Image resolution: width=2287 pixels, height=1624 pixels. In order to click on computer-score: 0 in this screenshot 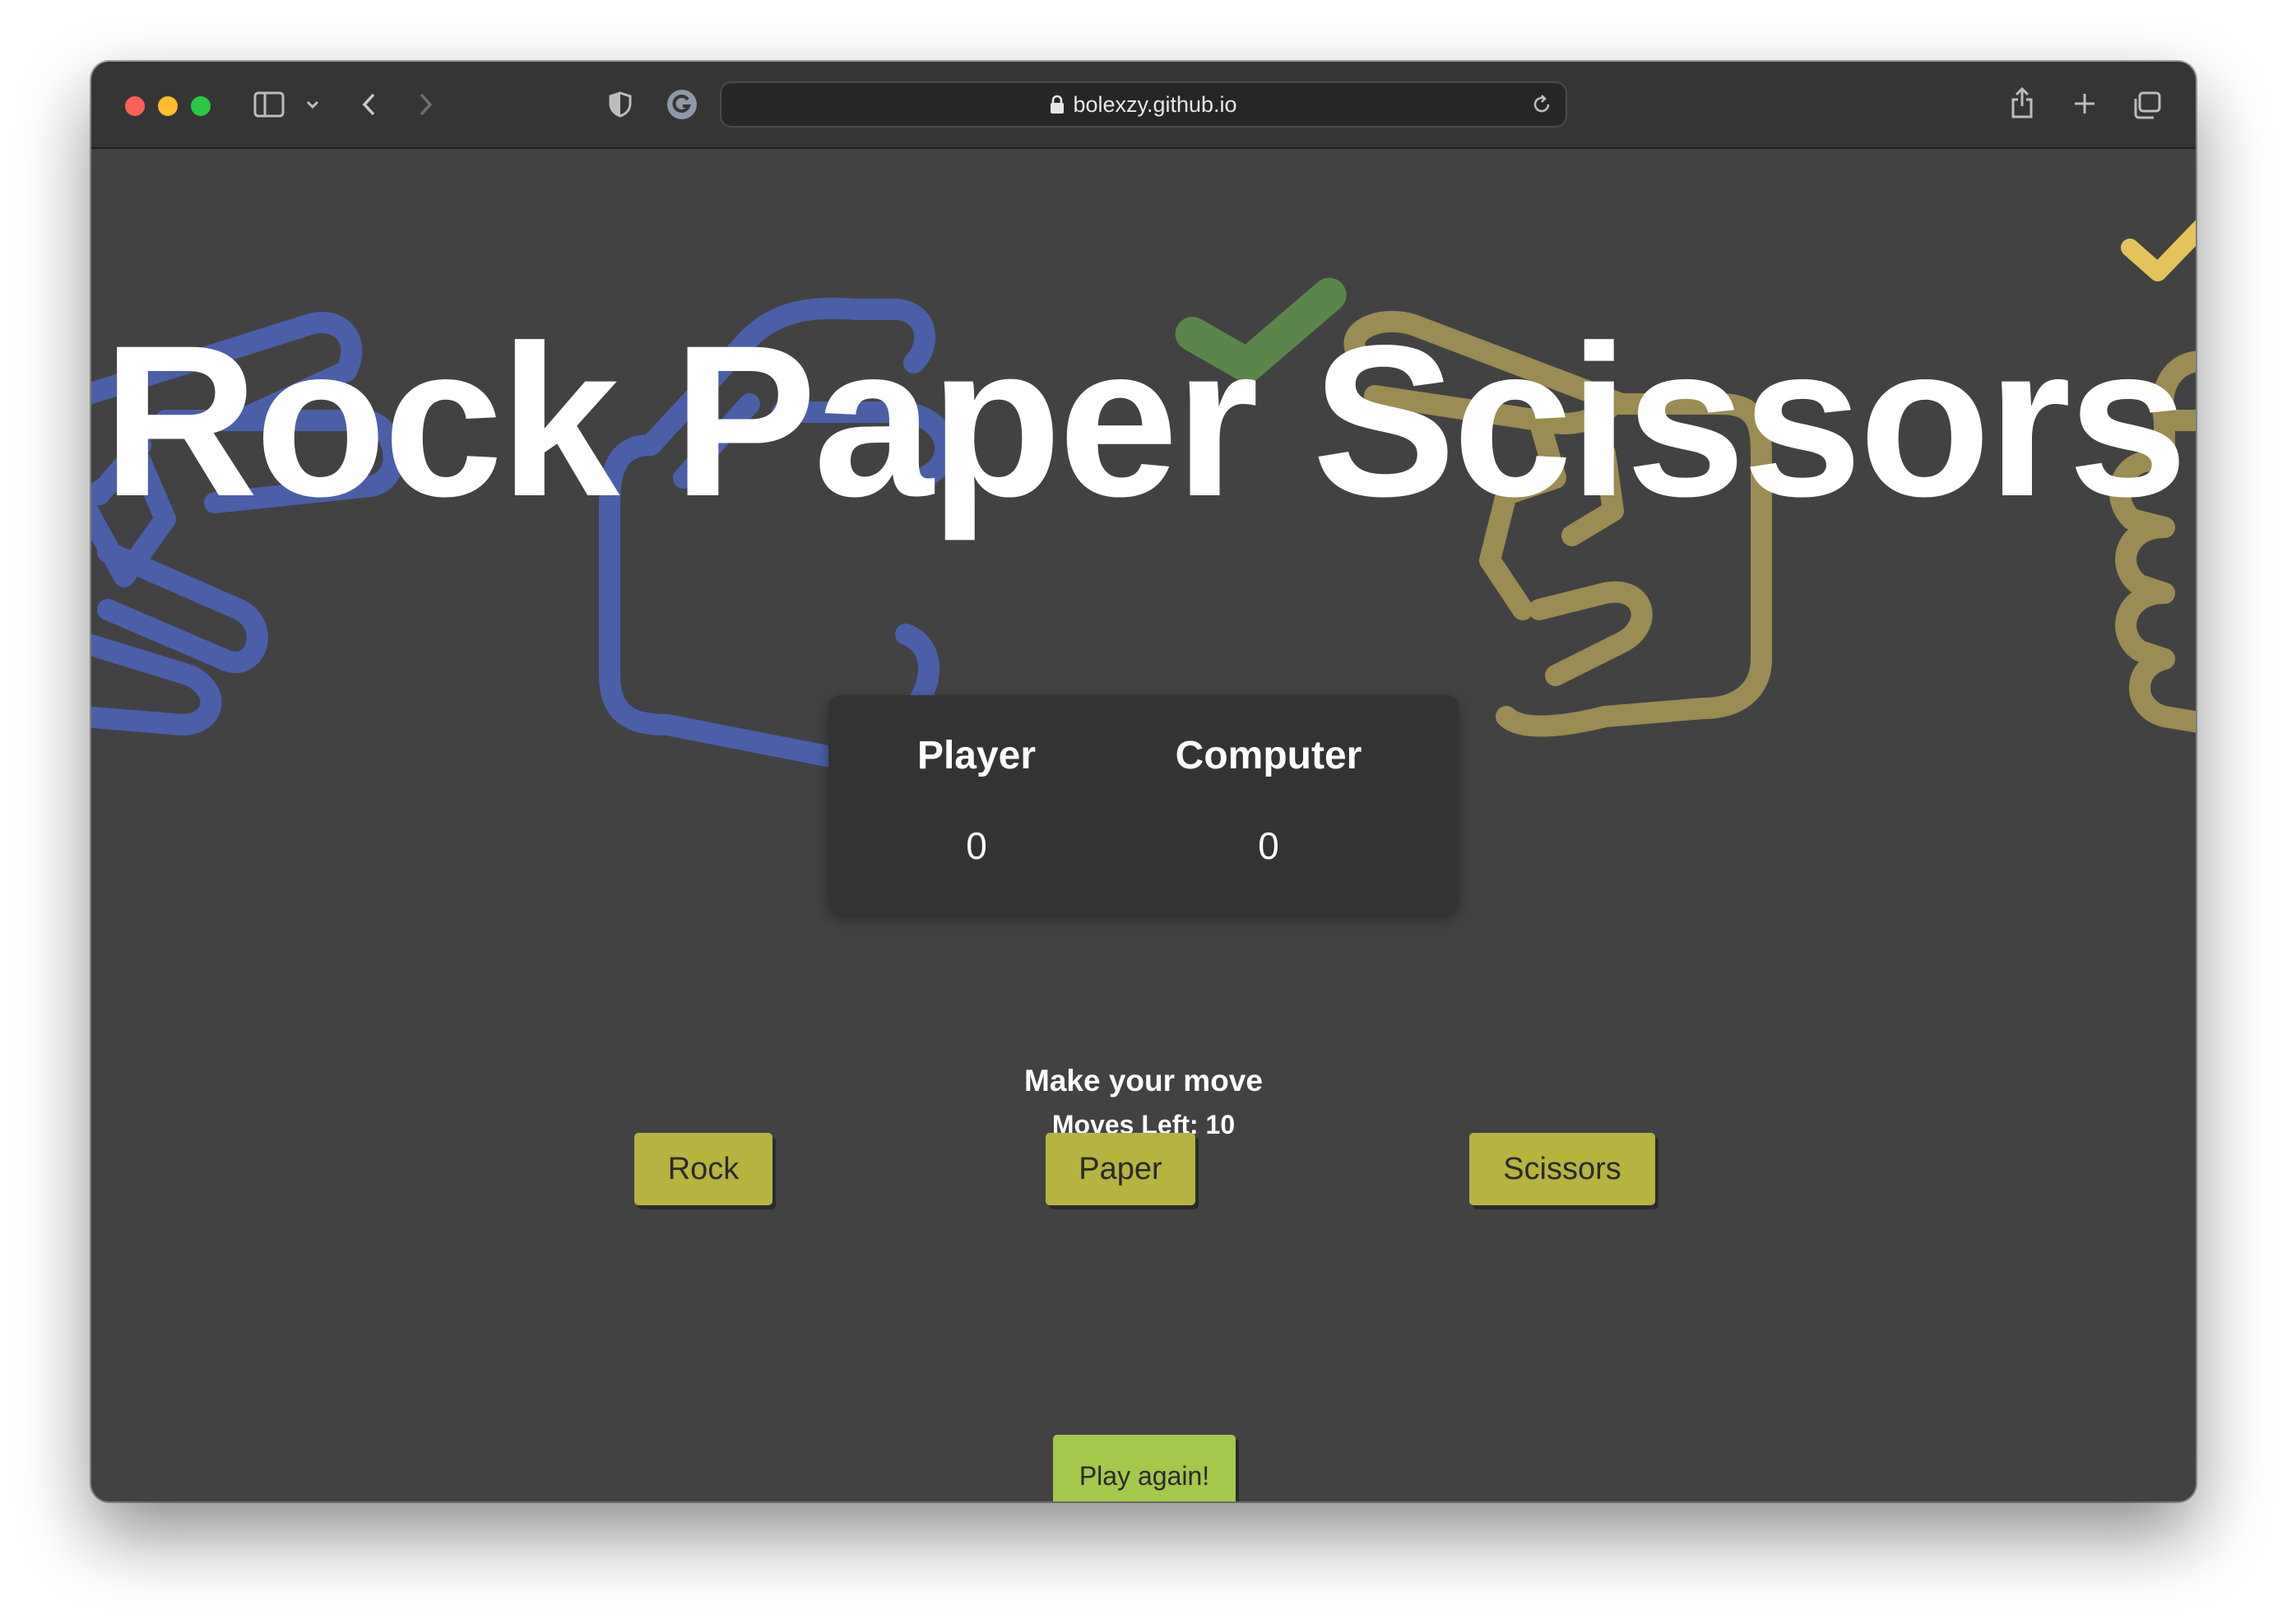, I will do `click(1268, 845)`.